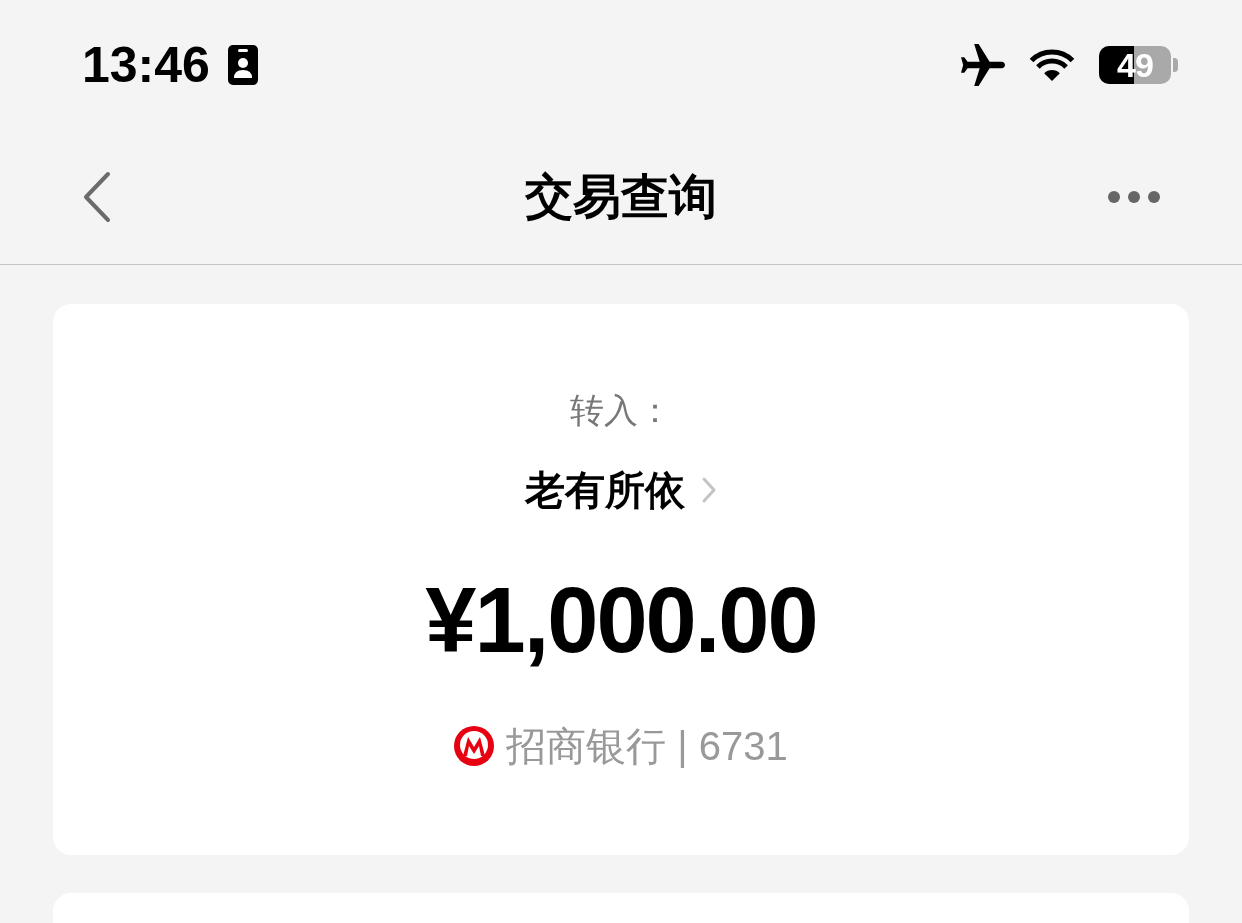 The width and height of the screenshot is (1242, 923). I want to click on more-icon, so click(1134, 197).